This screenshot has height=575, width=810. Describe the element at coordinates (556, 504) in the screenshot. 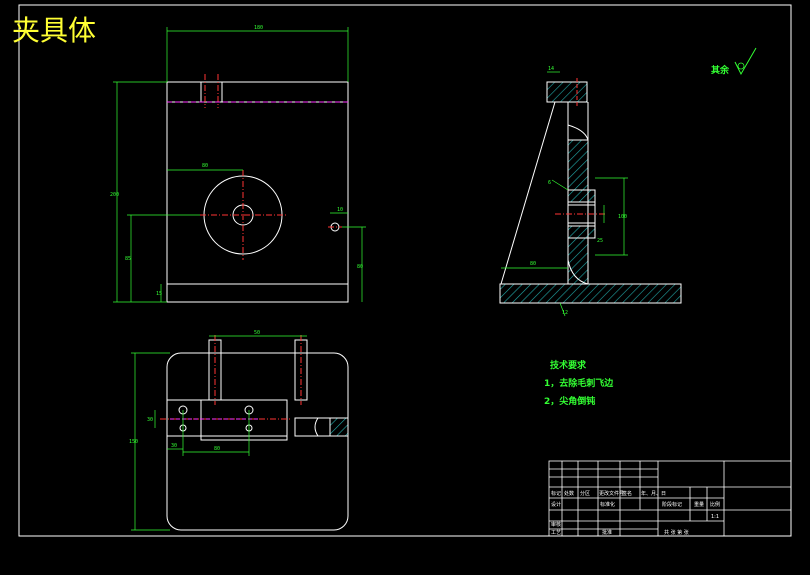

I see `tb-label-design: 设计` at that location.